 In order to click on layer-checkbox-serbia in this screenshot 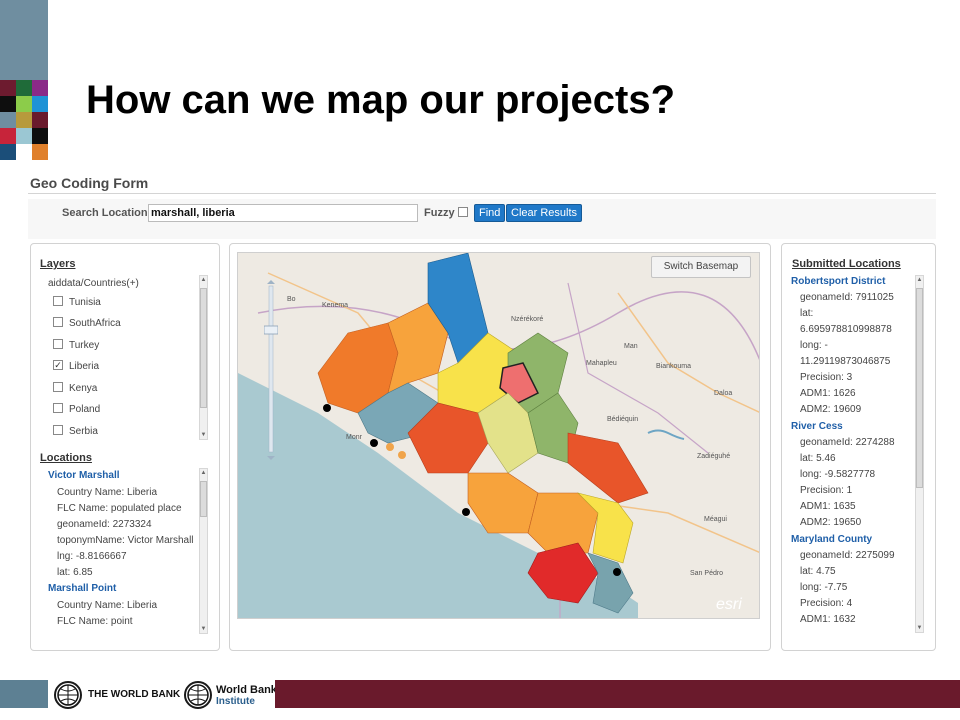, I will do `click(58, 430)`.